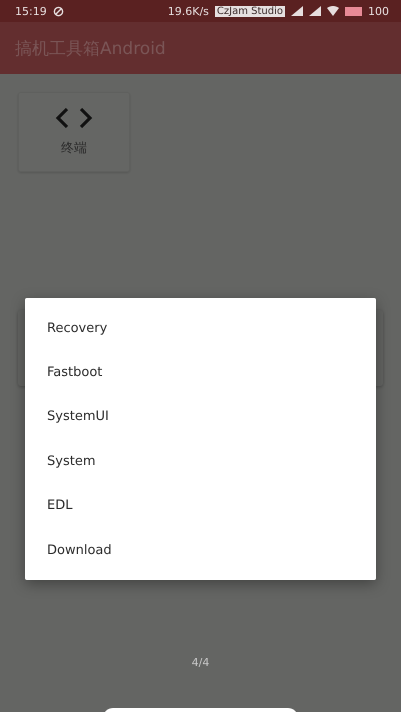 This screenshot has width=401, height=712. Describe the element at coordinates (200, 328) in the screenshot. I see `menu-item: Recovery` at that location.